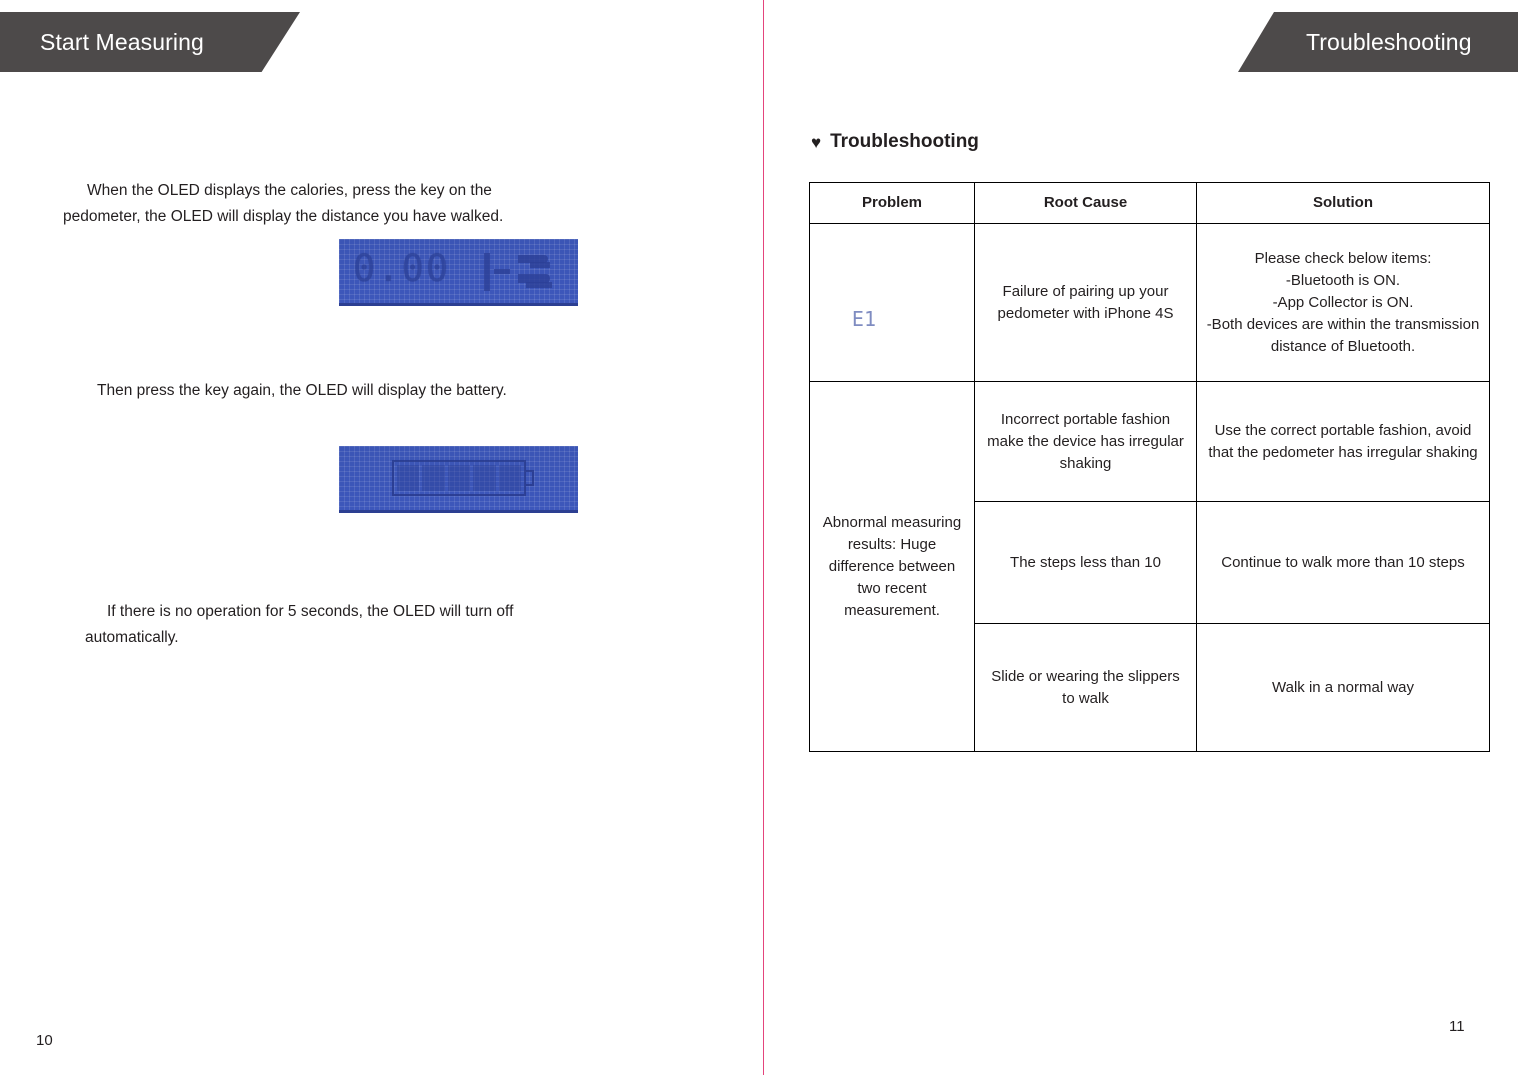  Describe the element at coordinates (520, 272) in the screenshot. I see `distance-shoe-icon` at that location.